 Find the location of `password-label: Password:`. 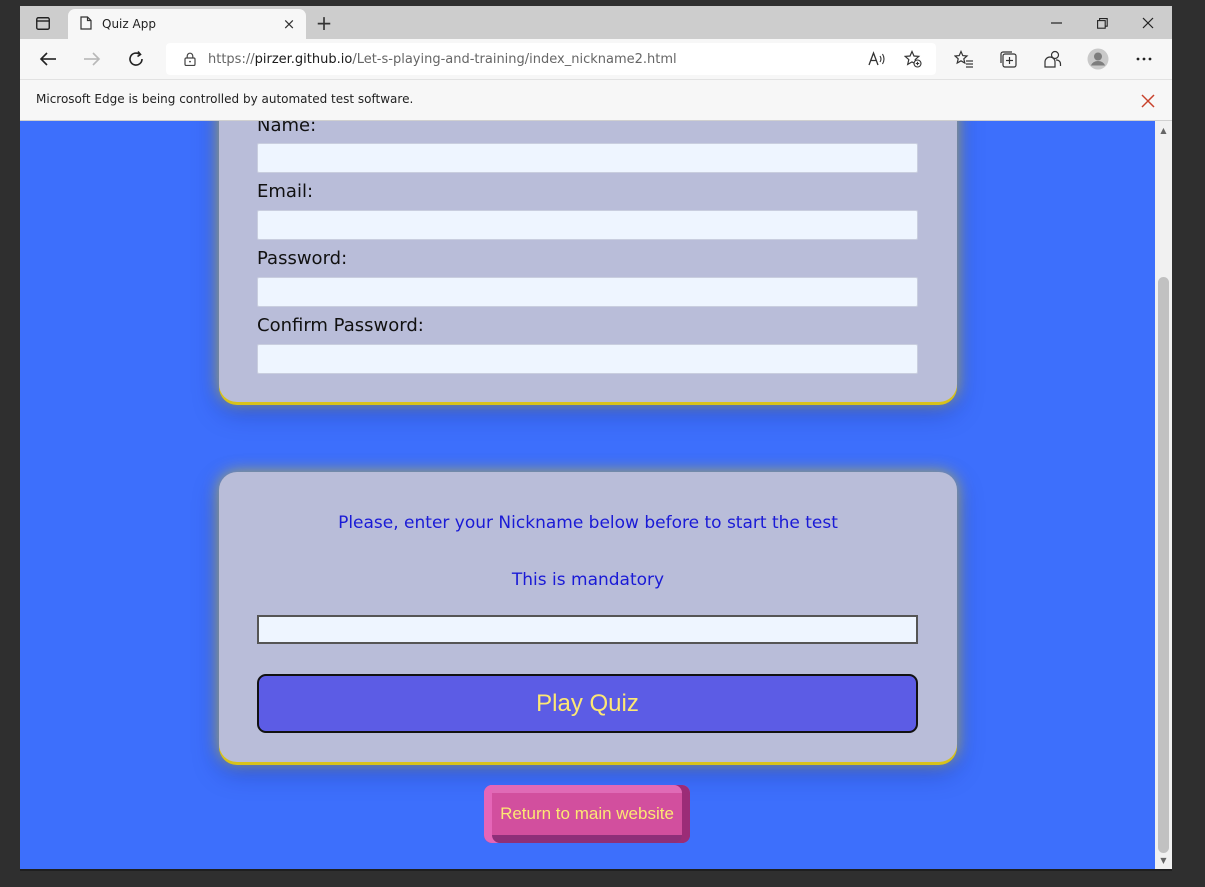

password-label: Password: is located at coordinates (302, 258).